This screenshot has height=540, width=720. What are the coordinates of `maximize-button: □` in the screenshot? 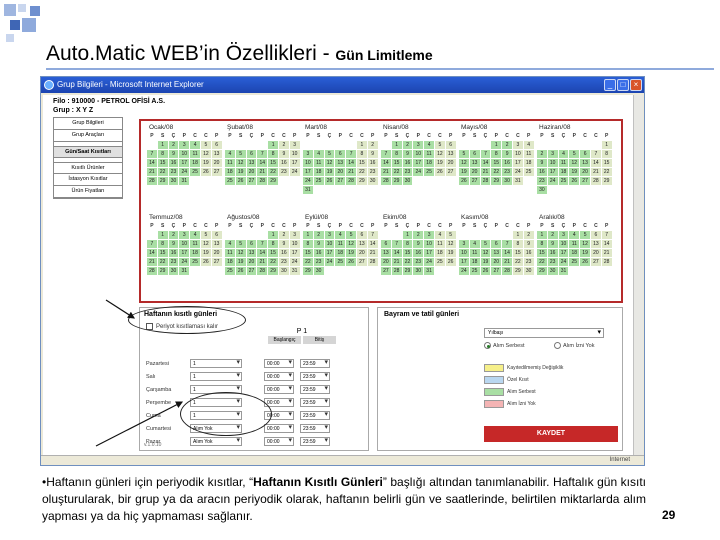 It's located at (623, 85).